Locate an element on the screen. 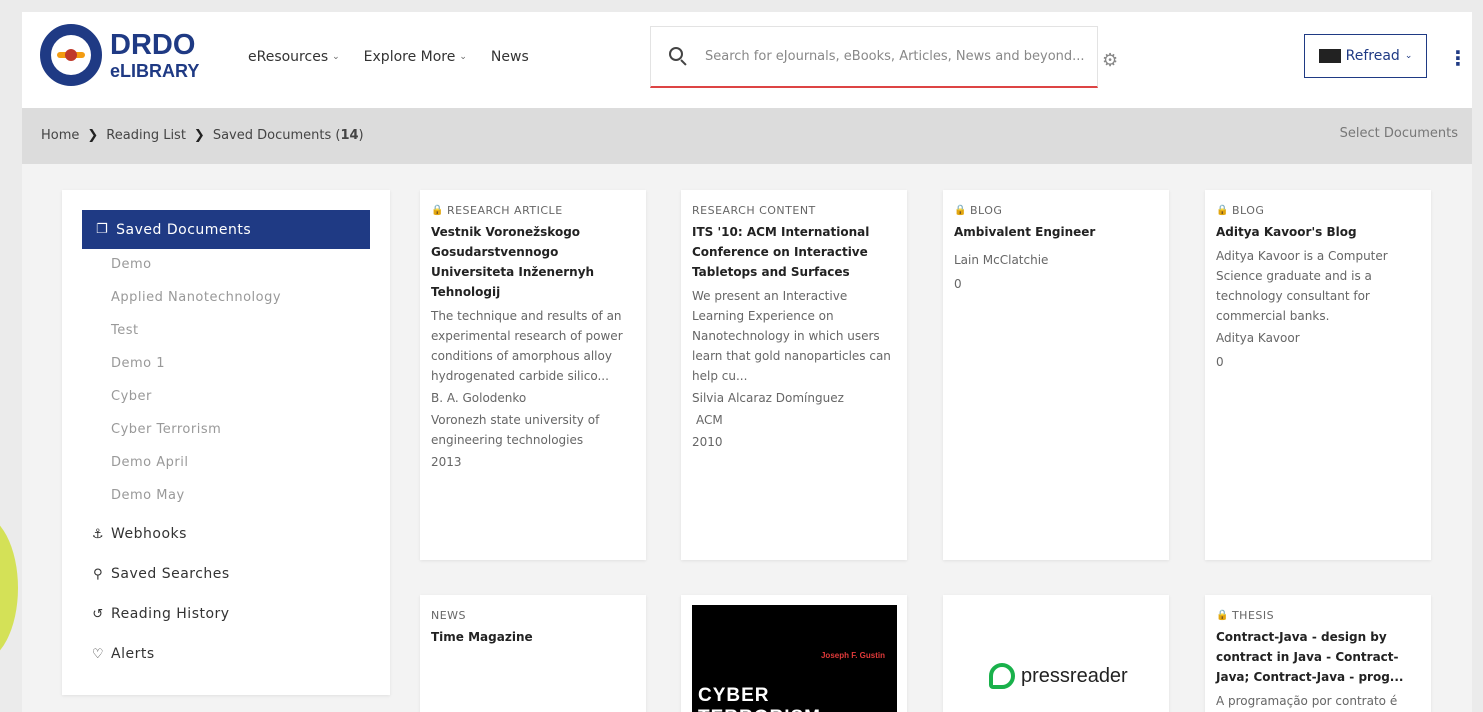 This screenshot has width=1483, height=712. sidebar-item-saved-searches: ⚲ Saved Searches is located at coordinates (160, 574).